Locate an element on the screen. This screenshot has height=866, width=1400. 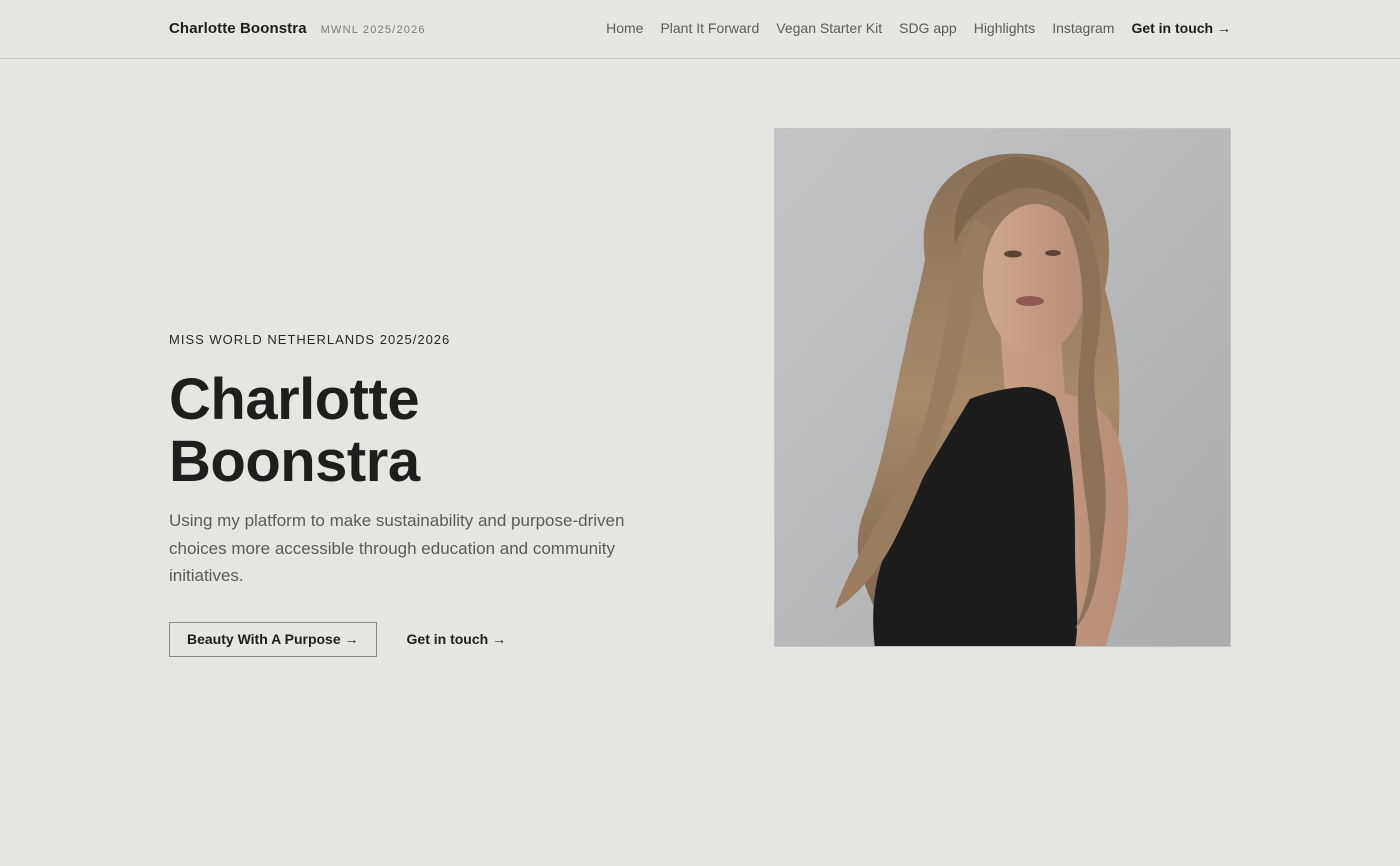
beauty-with-a-purpose-button: Beauty With A Purpose → is located at coordinates (273, 639).